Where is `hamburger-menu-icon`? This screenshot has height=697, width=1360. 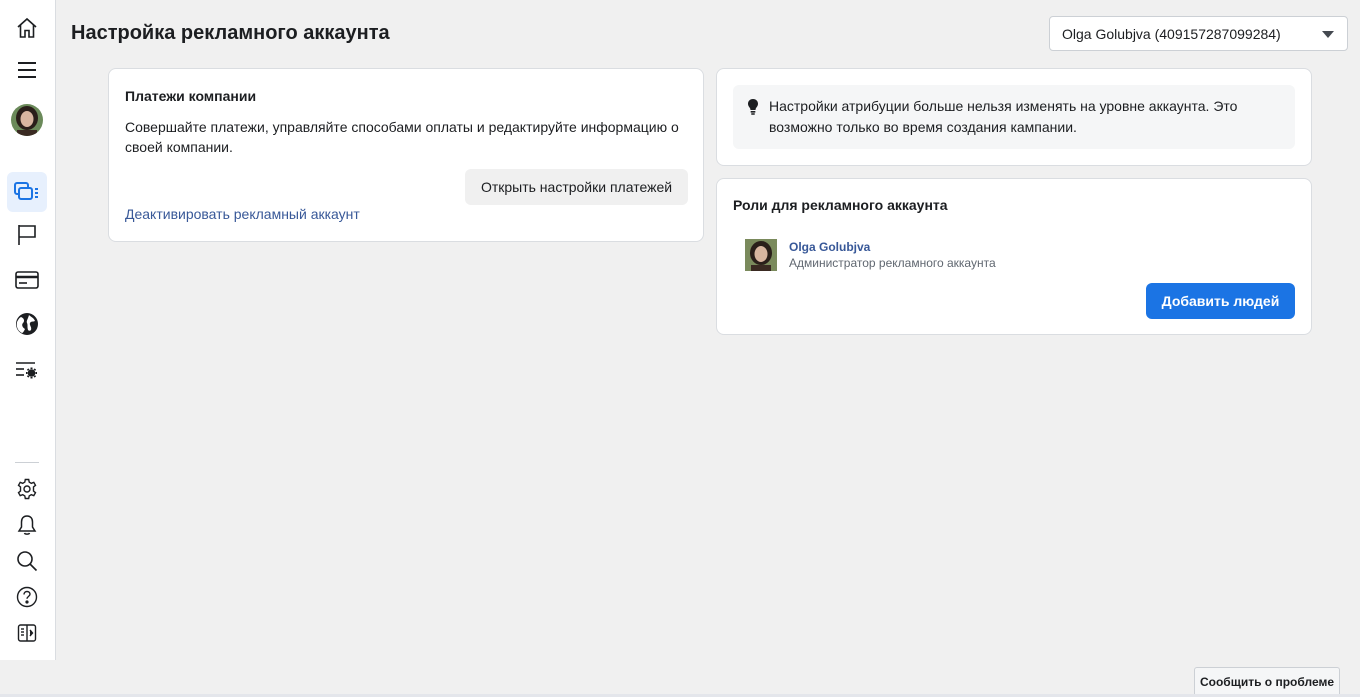
hamburger-menu-icon is located at coordinates (27, 70).